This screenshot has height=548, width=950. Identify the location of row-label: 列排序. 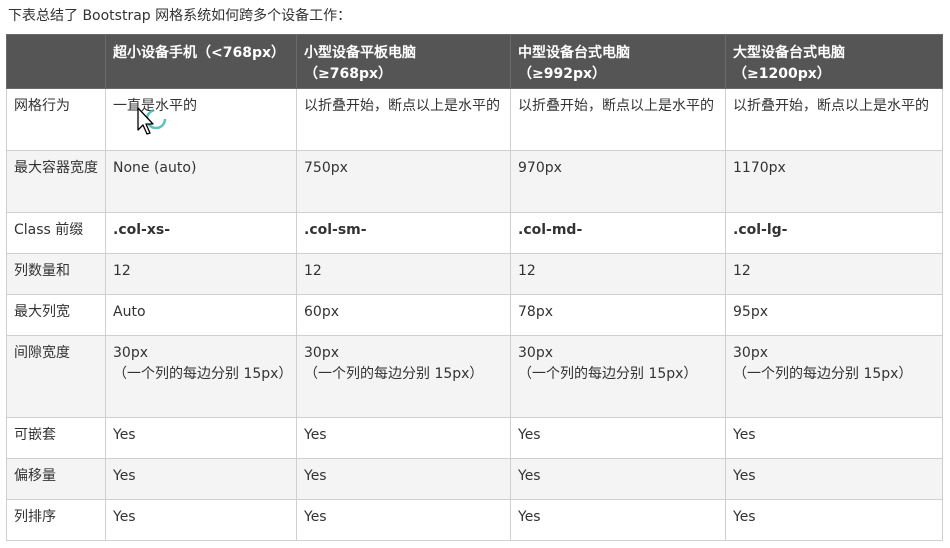
(56, 520).